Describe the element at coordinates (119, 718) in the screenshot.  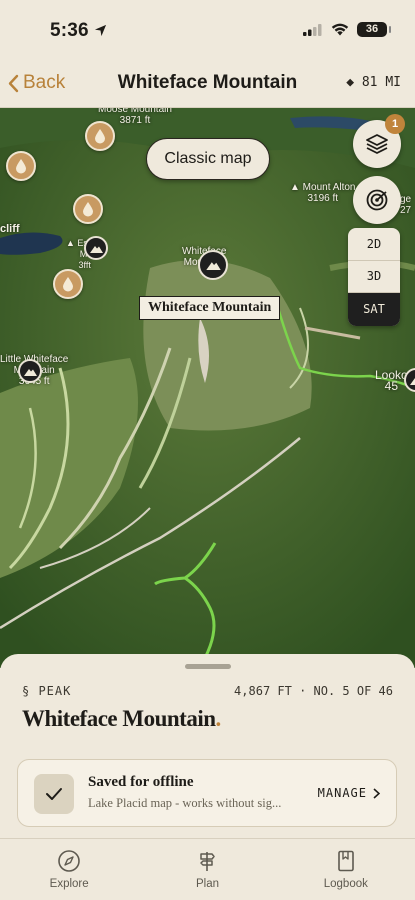
I see `peak-name-text: Whiteface Mountain` at that location.